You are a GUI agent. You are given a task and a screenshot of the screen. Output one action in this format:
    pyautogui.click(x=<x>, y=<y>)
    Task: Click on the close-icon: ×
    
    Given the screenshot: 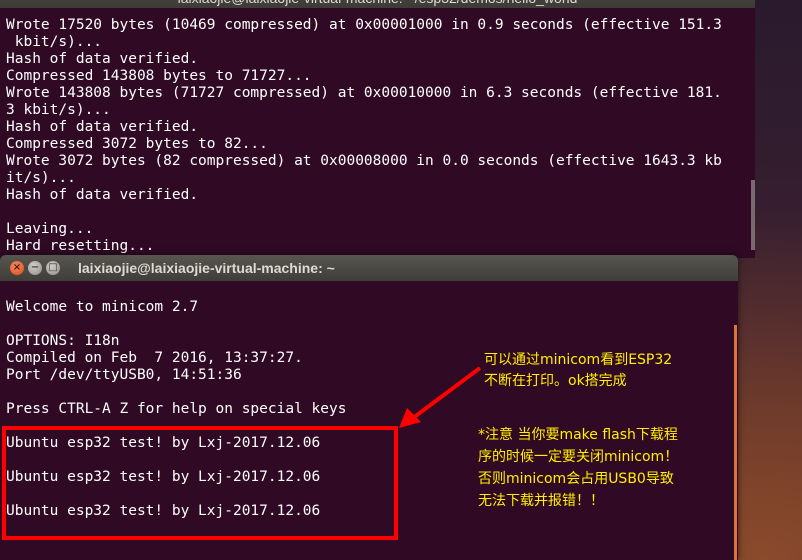 What is the action you would take?
    pyautogui.click(x=17, y=268)
    